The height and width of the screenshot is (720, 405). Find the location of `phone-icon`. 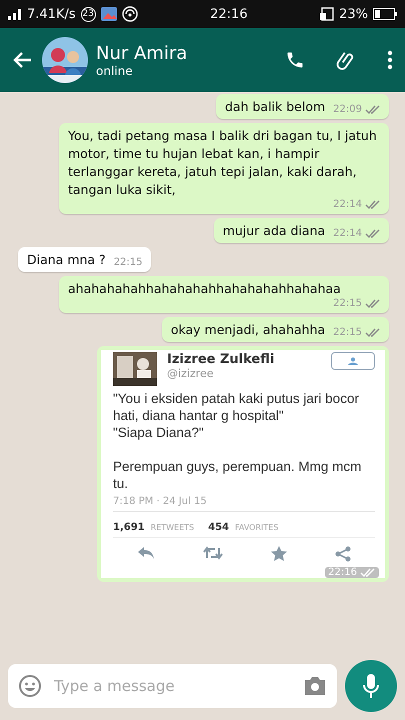

phone-icon is located at coordinates (295, 60).